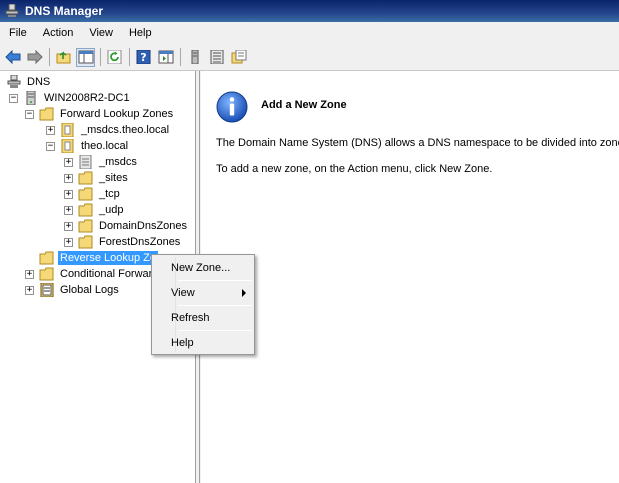 The image size is (619, 483). I want to click on context-menu-view: View, so click(203, 293).